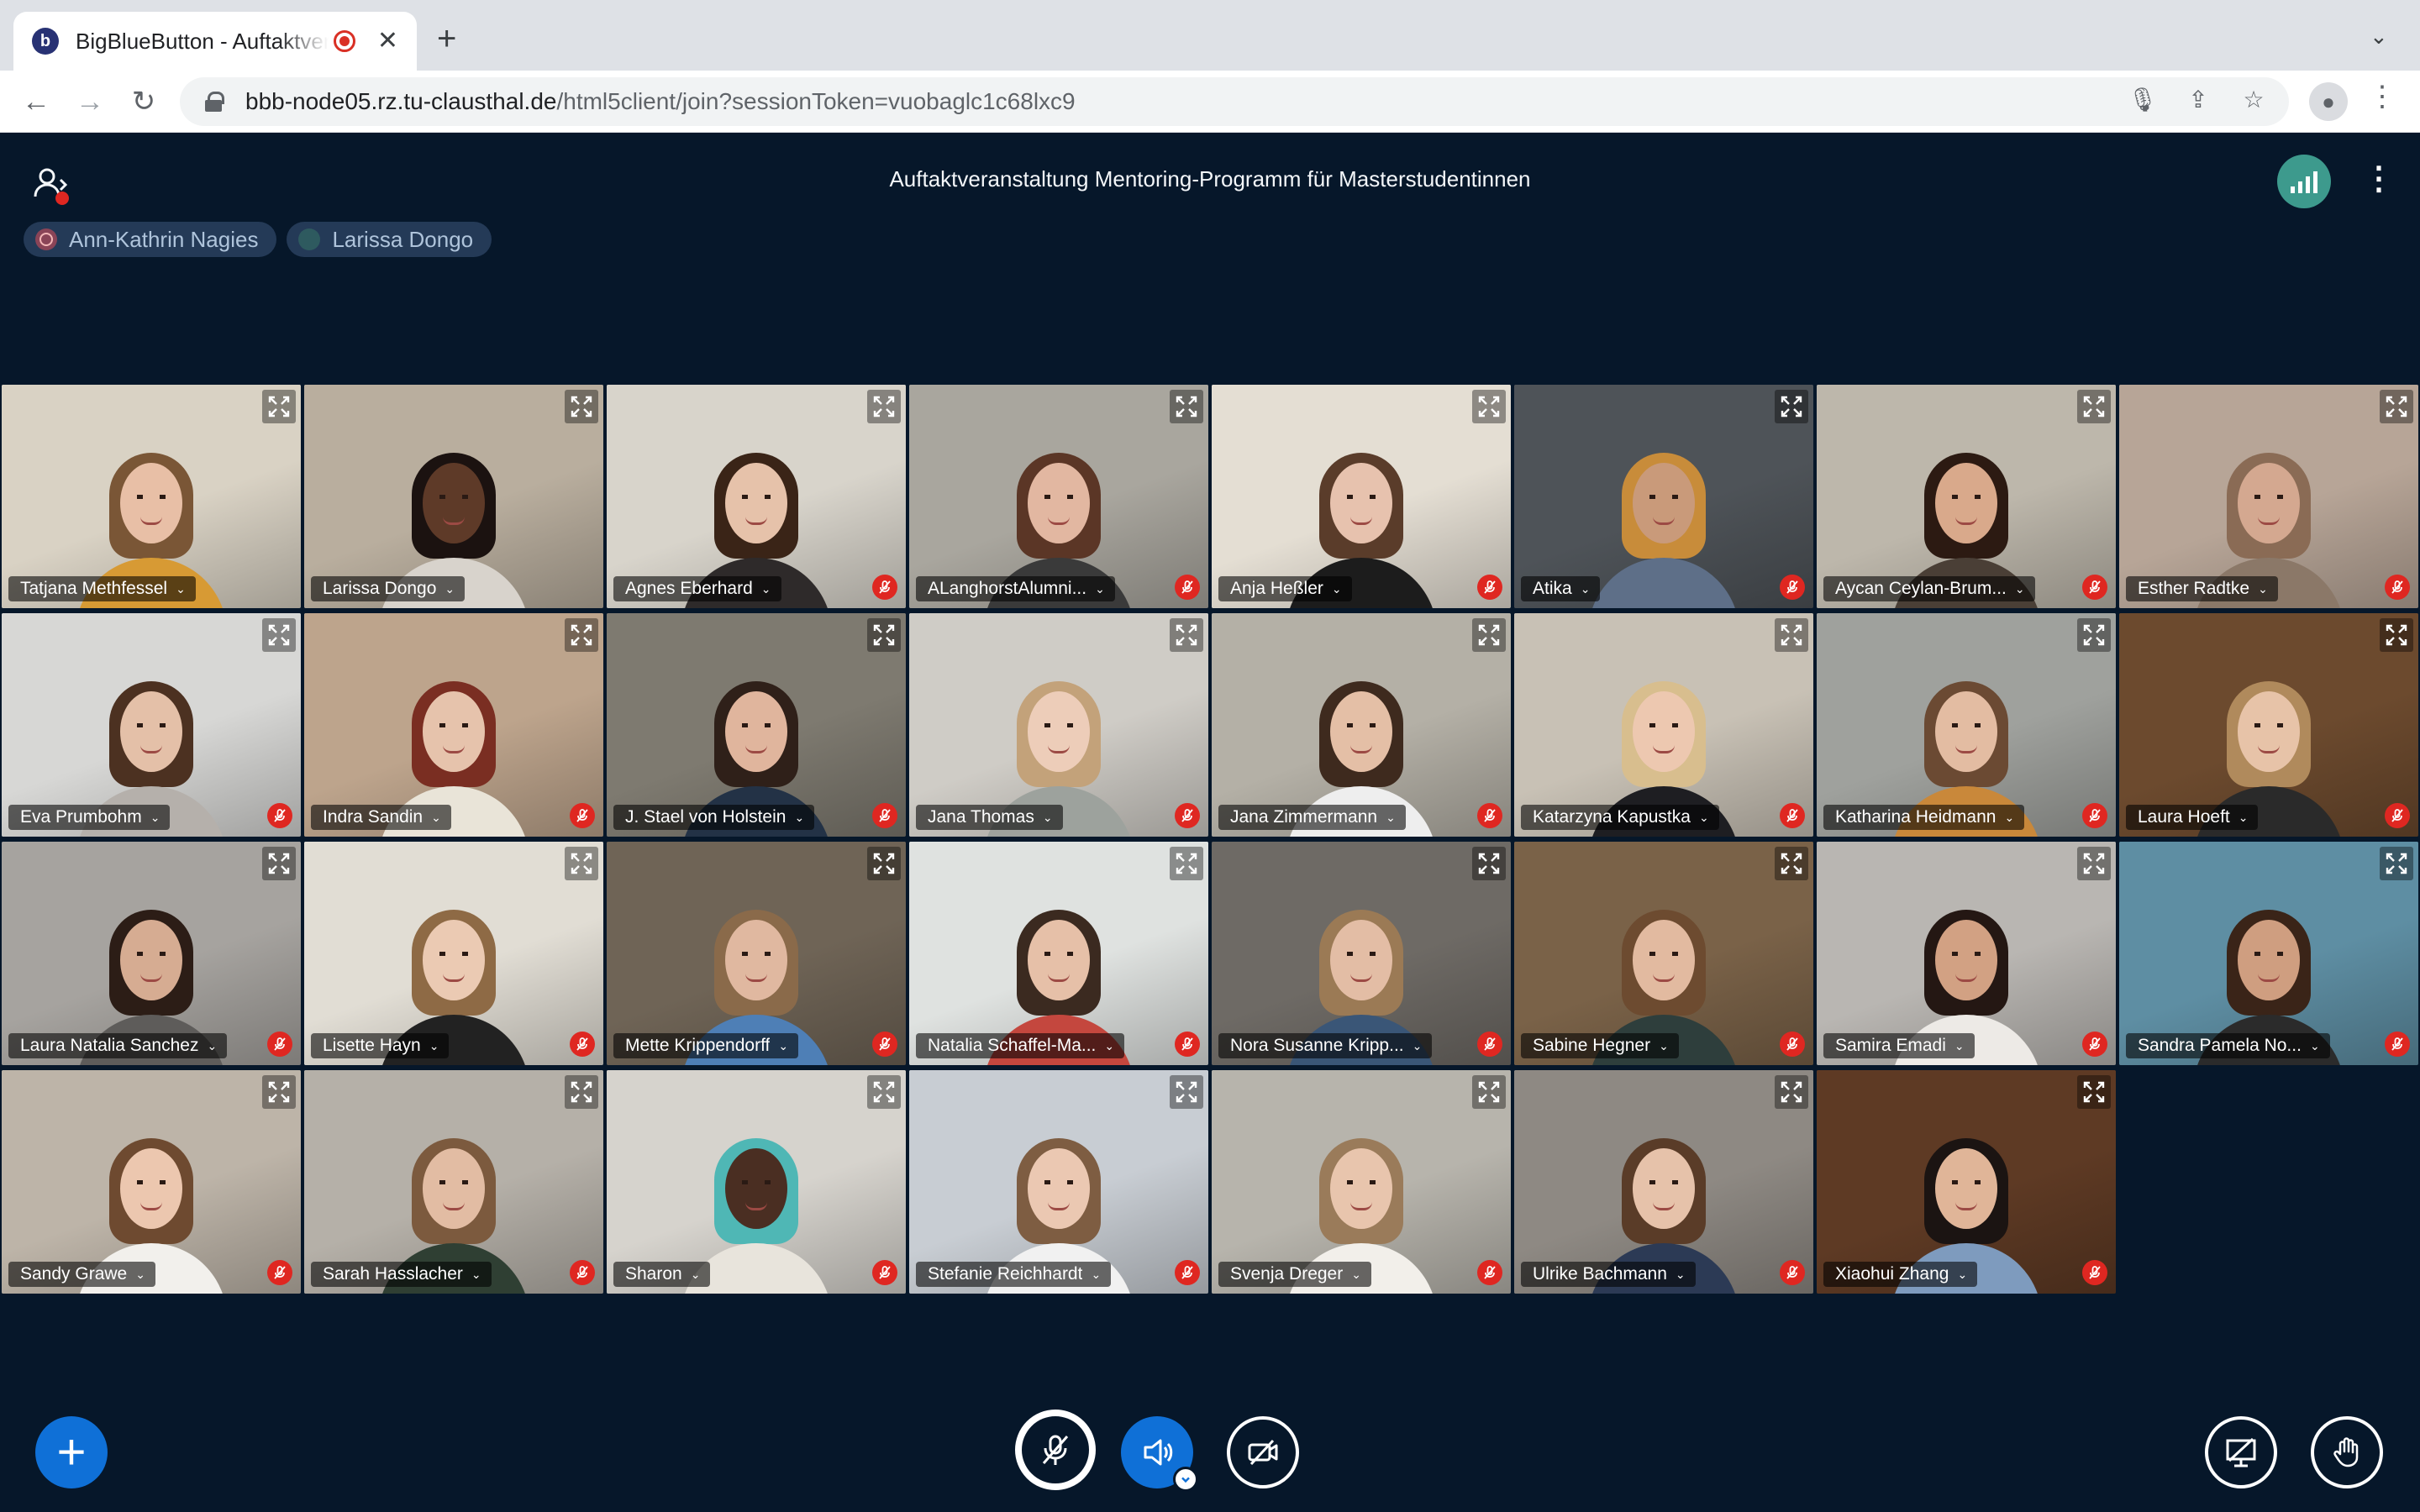 This screenshot has width=2420, height=1512. What do you see at coordinates (2304, 181) in the screenshot?
I see `connection-status-button` at bounding box center [2304, 181].